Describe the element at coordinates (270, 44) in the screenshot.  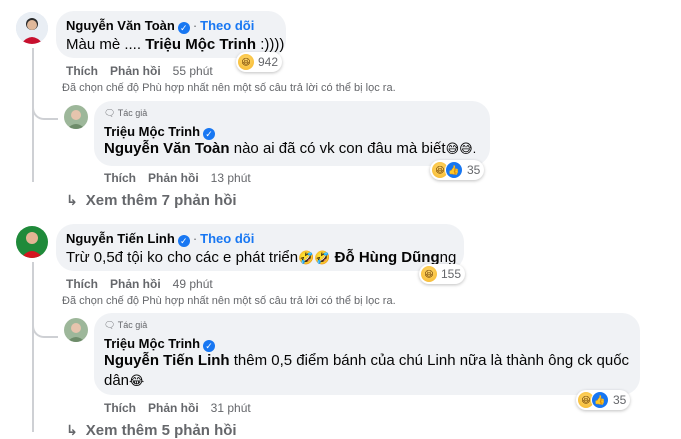
I see `comment-text-part: :))))` at that location.